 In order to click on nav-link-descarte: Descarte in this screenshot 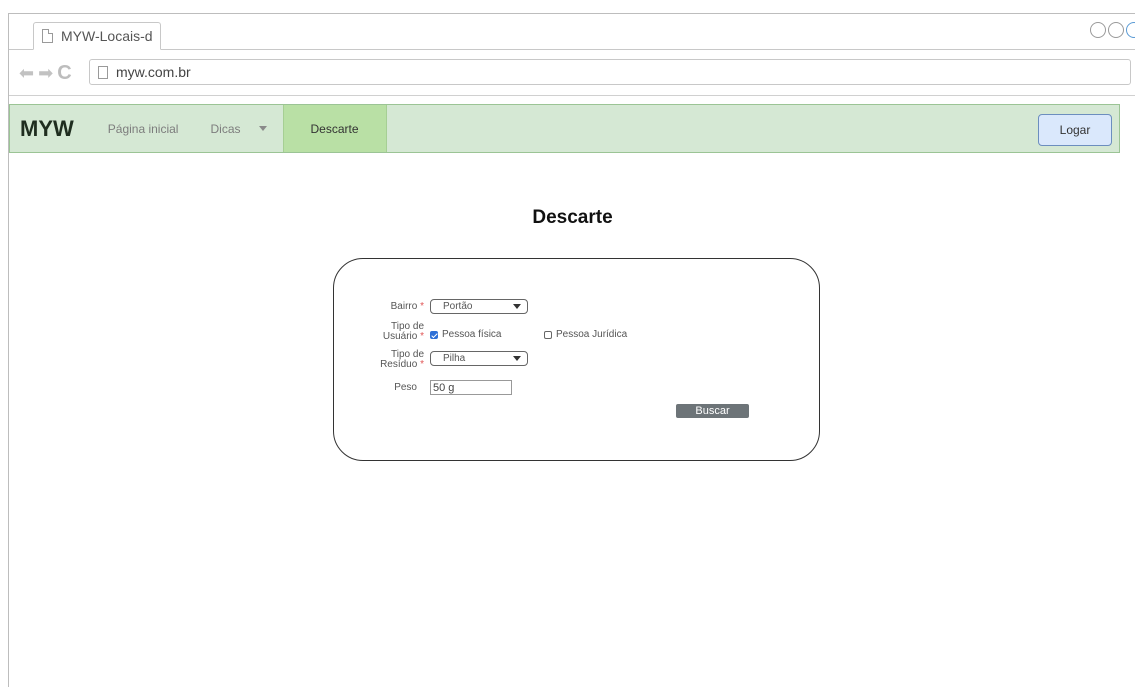, I will do `click(334, 128)`.